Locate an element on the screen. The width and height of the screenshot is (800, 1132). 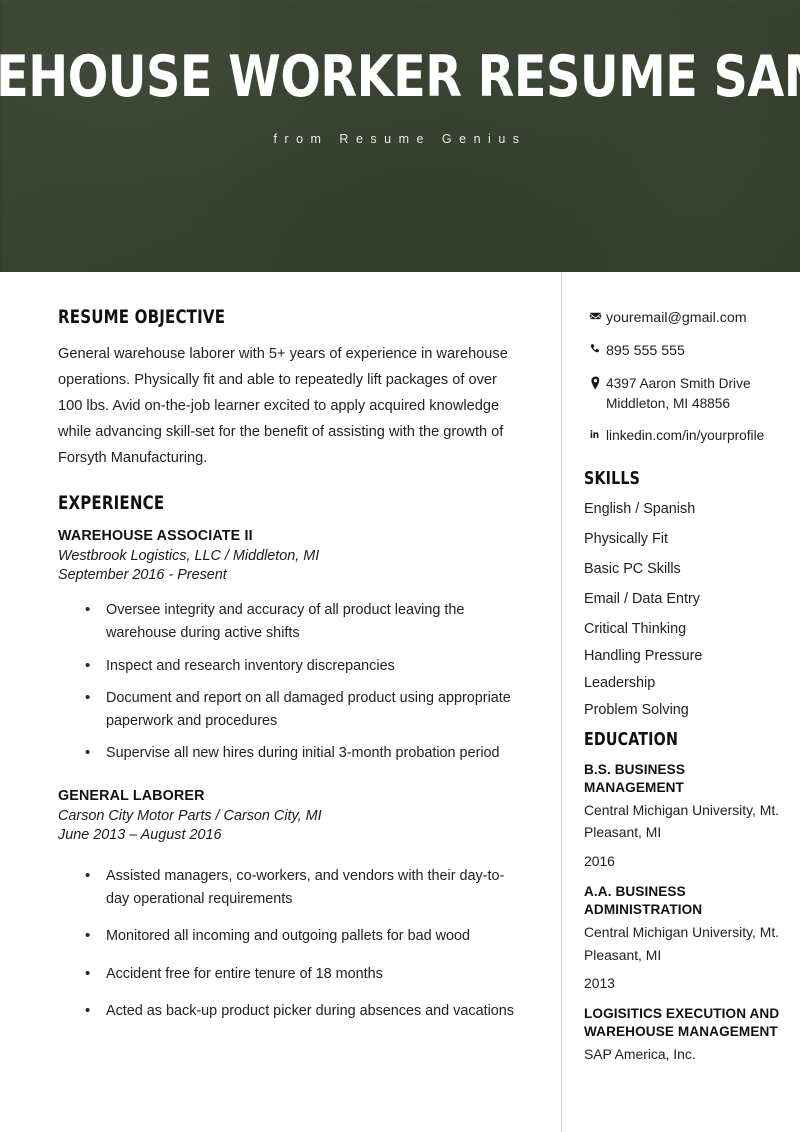
job-company-location: Westbrook Logistics, LLC / Middleton, MI is located at coordinates (289, 556).